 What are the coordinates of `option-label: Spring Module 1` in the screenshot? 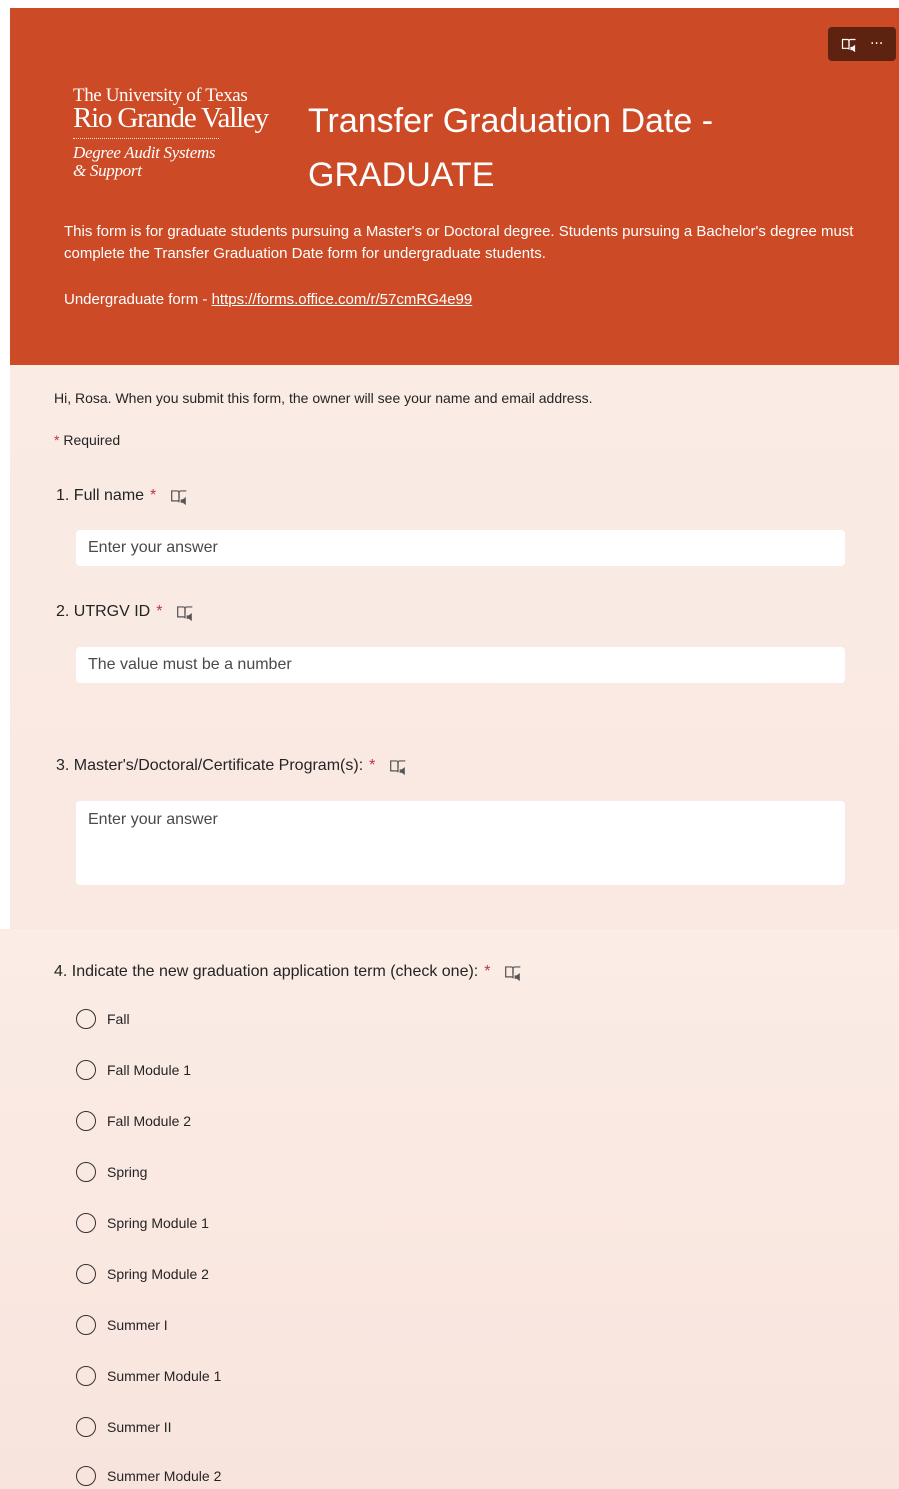 It's located at (158, 1223).